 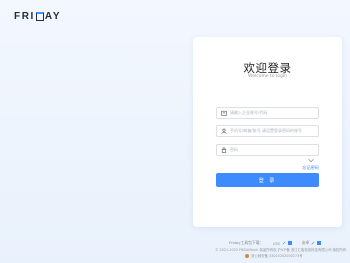 I want to click on police-badge-icon, so click(x=247, y=255).